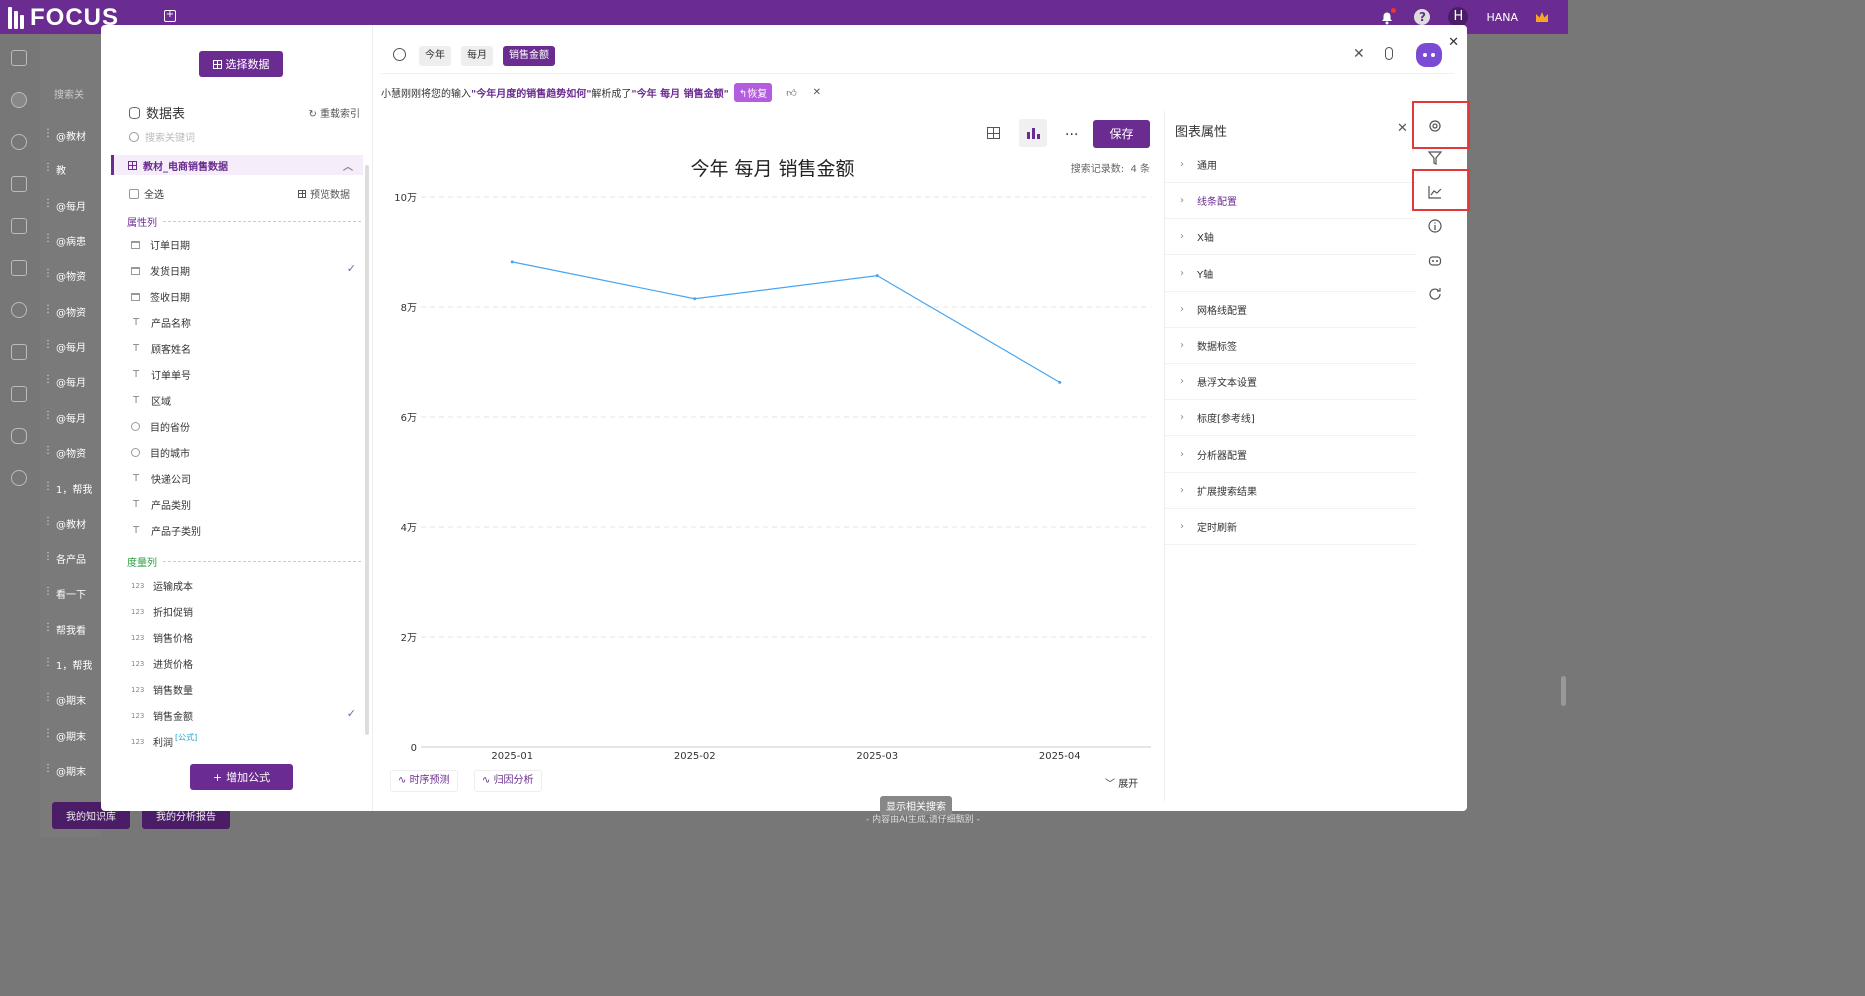 Image resolution: width=1865 pixels, height=996 pixels. Describe the element at coordinates (1121, 782) in the screenshot. I see `expand-button: ﹀ 展开` at that location.